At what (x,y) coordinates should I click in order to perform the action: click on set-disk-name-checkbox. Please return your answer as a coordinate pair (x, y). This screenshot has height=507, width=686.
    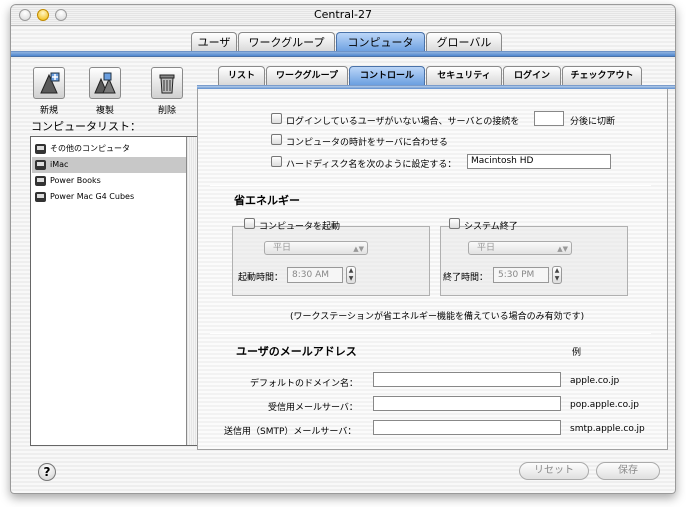
    Looking at the image, I should click on (276, 161).